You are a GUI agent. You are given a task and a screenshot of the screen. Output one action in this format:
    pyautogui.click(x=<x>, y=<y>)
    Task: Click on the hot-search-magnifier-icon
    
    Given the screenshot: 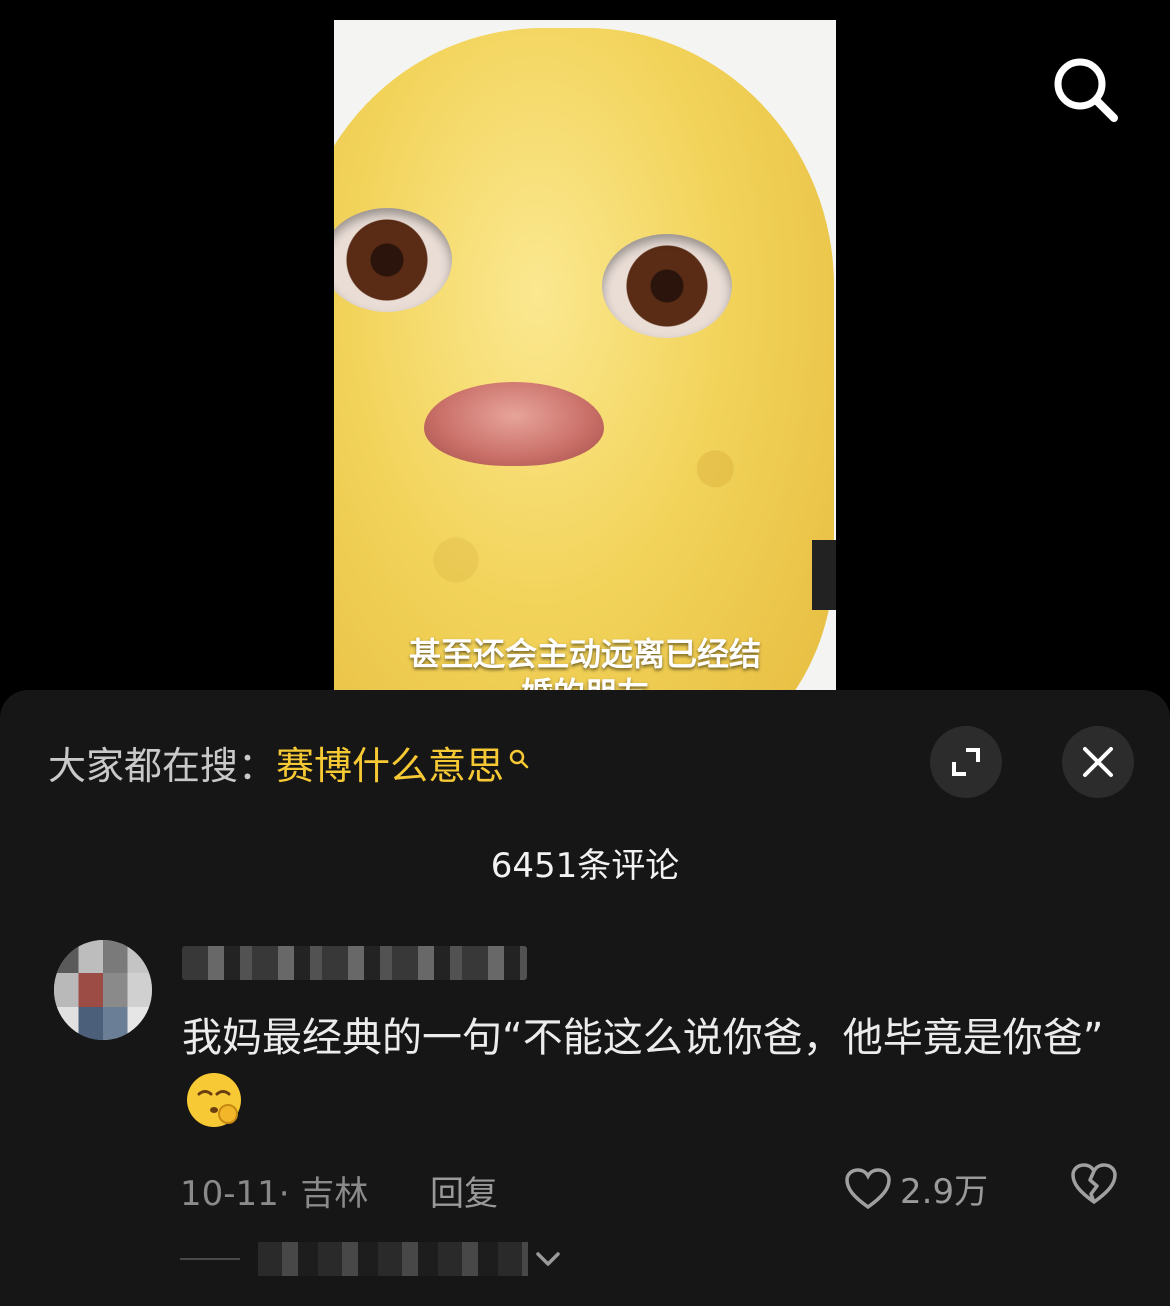 What is the action you would take?
    pyautogui.click(x=519, y=757)
    